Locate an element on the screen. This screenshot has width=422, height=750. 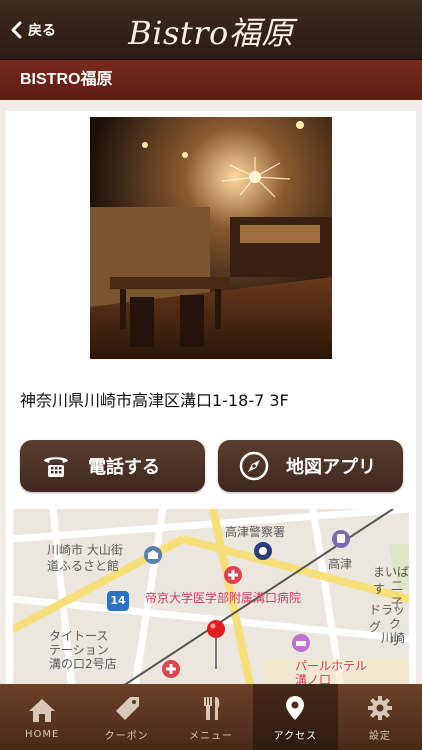
tab-coupon-label: クーポン is located at coordinates (126, 736).